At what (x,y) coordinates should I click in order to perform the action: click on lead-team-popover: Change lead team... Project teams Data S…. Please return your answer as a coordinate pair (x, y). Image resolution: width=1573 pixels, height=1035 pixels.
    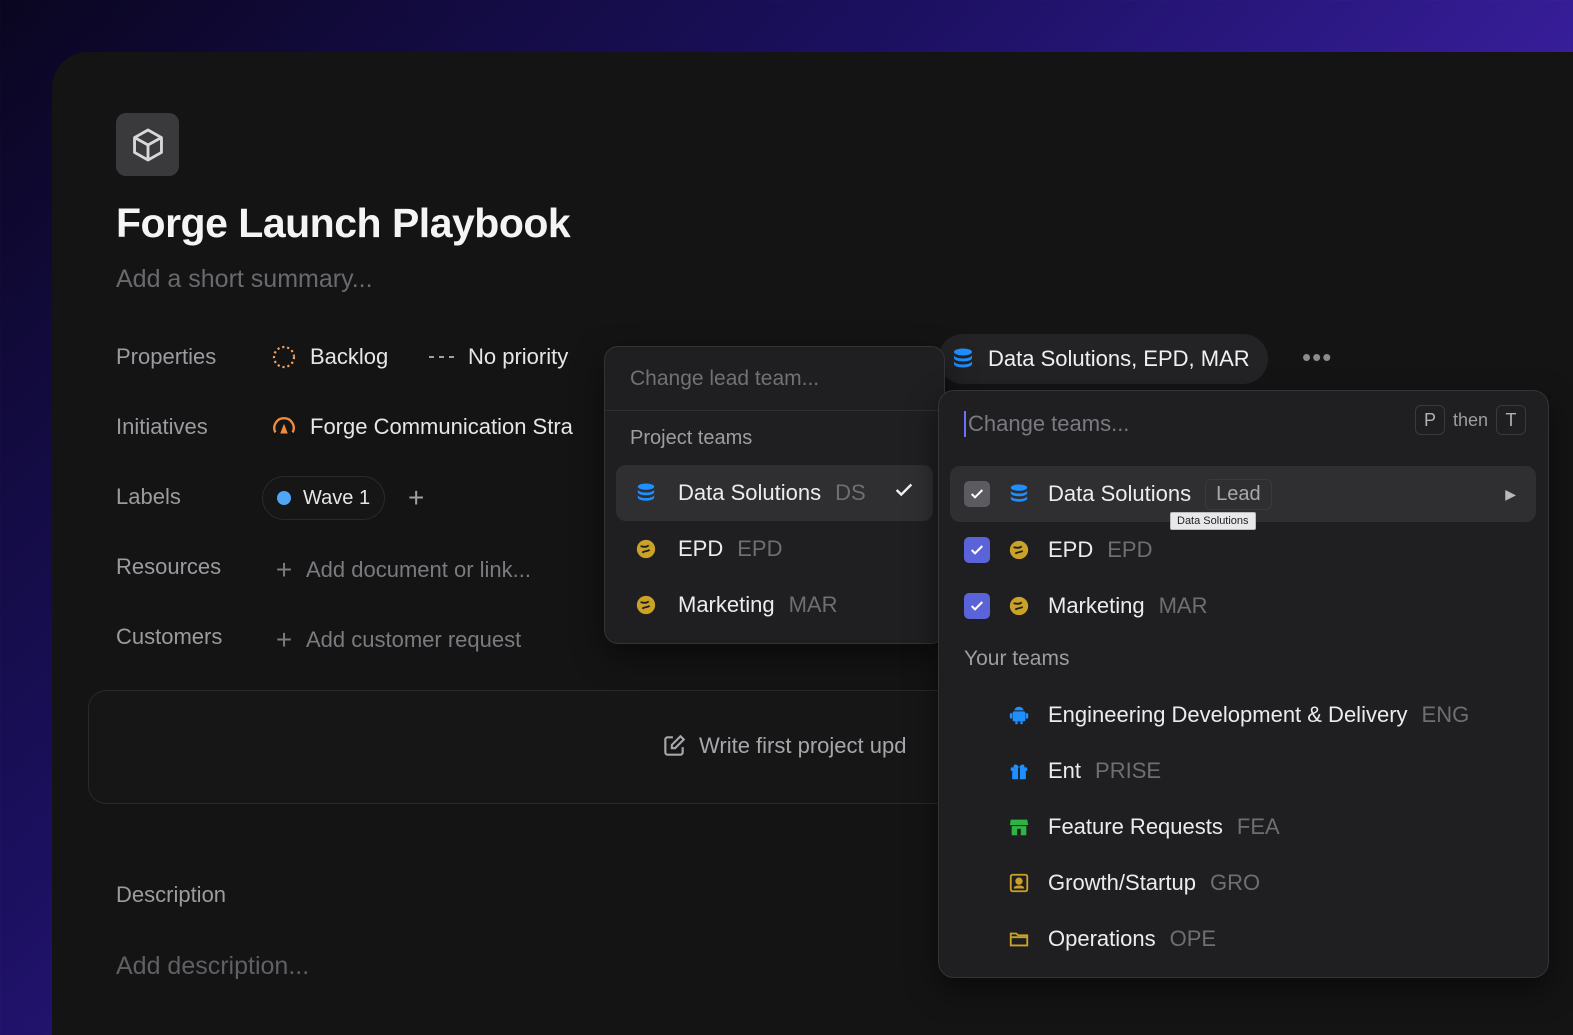
    Looking at the image, I should click on (774, 495).